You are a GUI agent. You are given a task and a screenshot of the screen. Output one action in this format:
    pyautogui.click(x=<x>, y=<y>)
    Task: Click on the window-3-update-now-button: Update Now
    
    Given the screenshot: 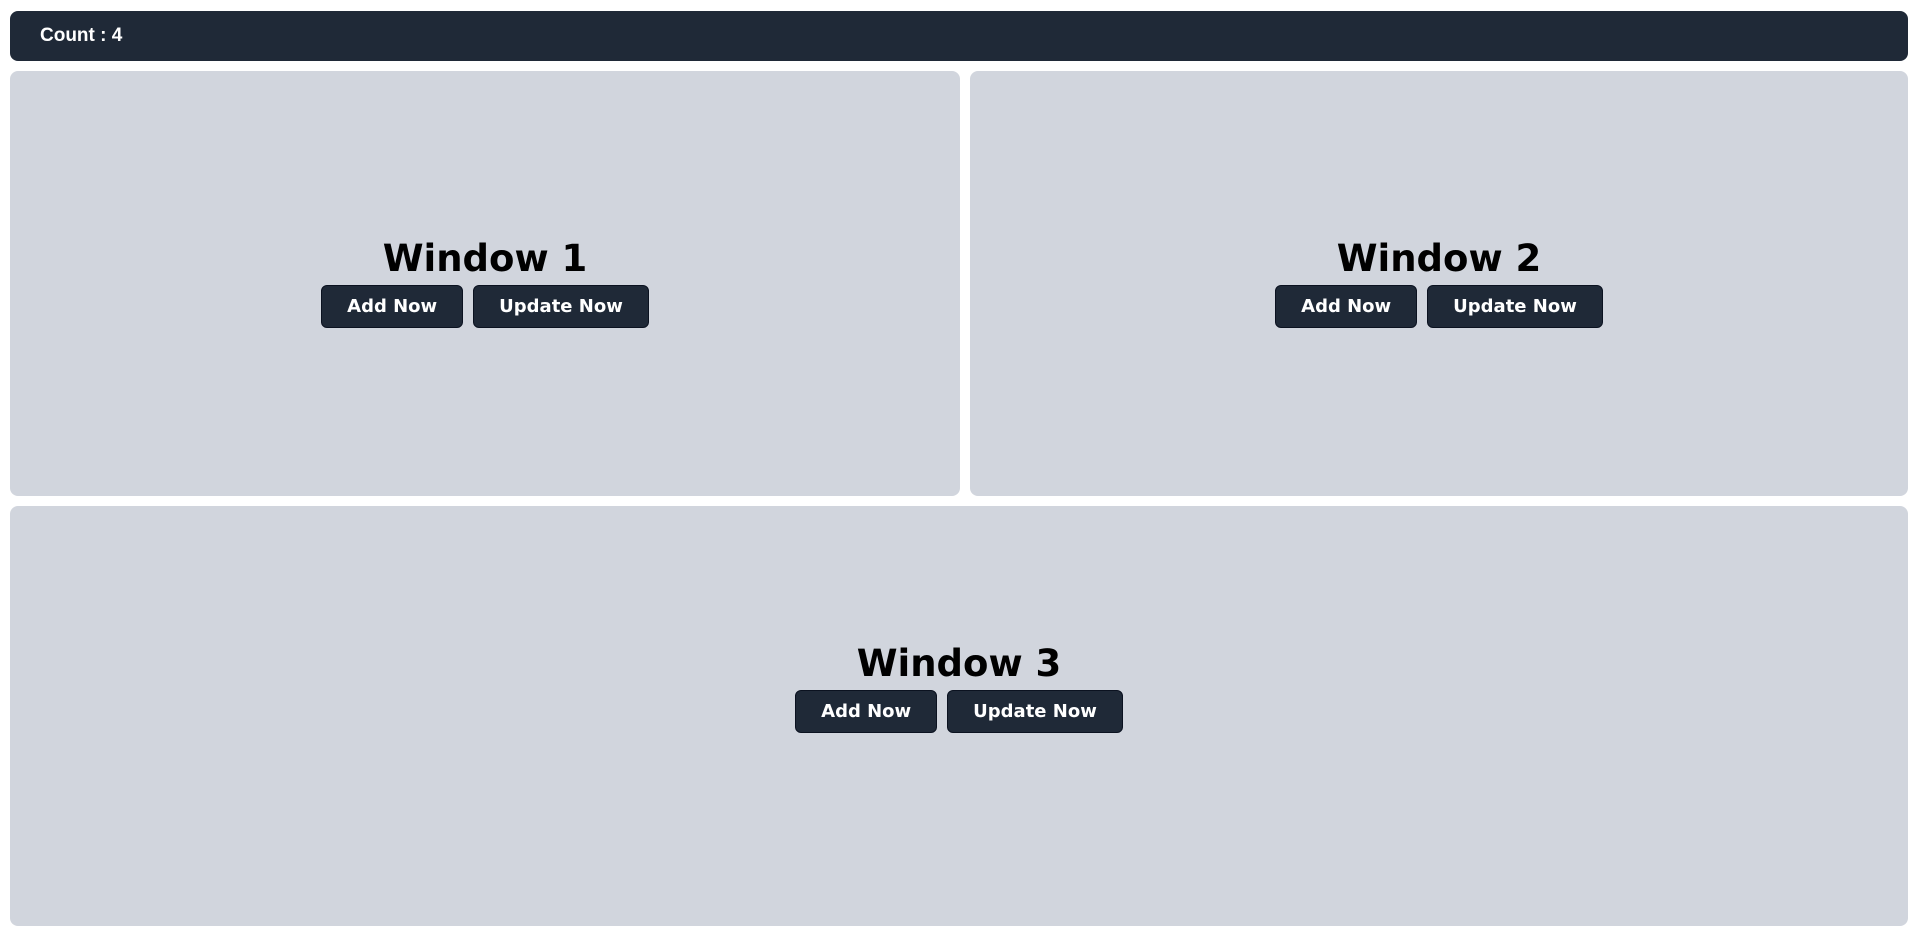 What is the action you would take?
    pyautogui.click(x=1035, y=712)
    